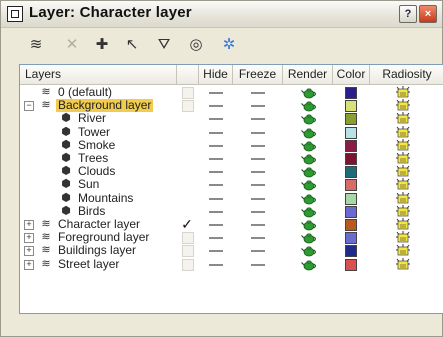 The width and height of the screenshot is (443, 337). Describe the element at coordinates (103, 237) in the screenshot. I see `layer-name: Foreground layer` at that location.